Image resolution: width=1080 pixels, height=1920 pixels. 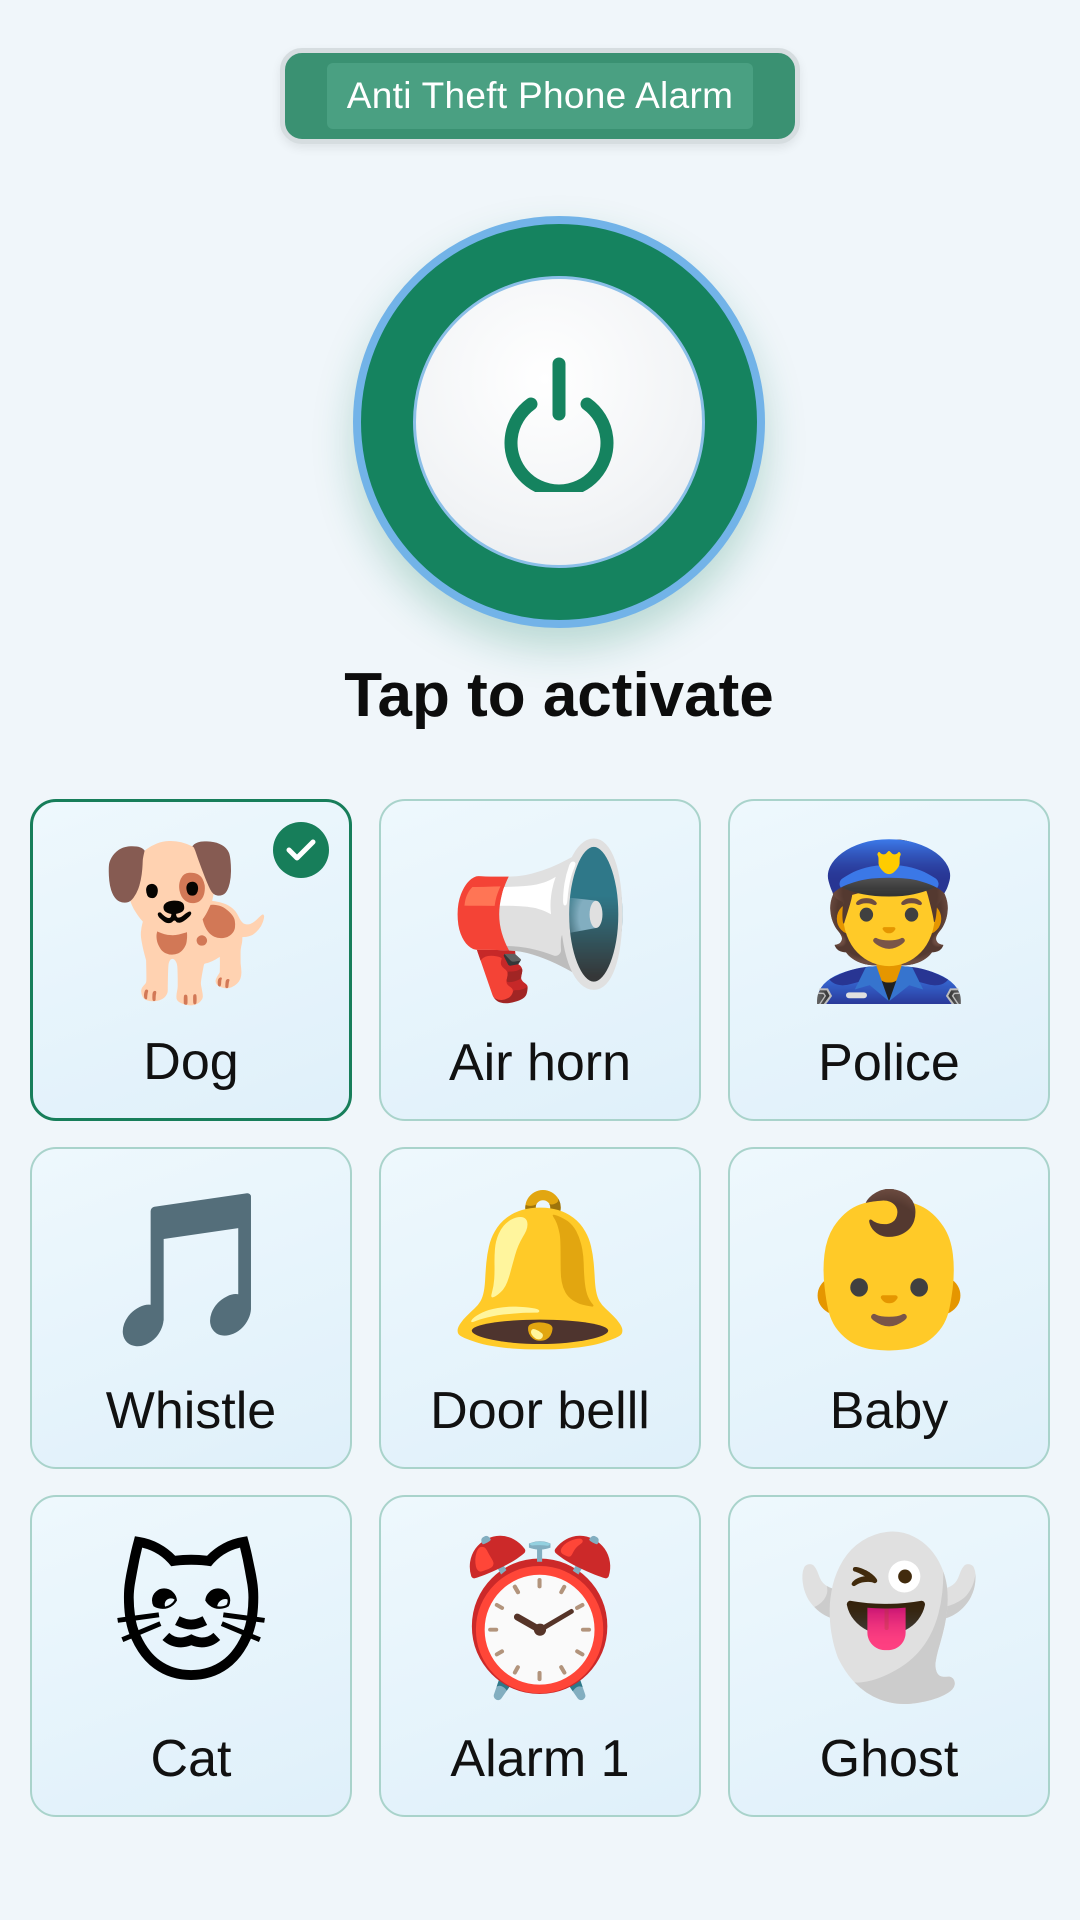 What do you see at coordinates (889, 1759) in the screenshot?
I see `sound-label: Ghost` at bounding box center [889, 1759].